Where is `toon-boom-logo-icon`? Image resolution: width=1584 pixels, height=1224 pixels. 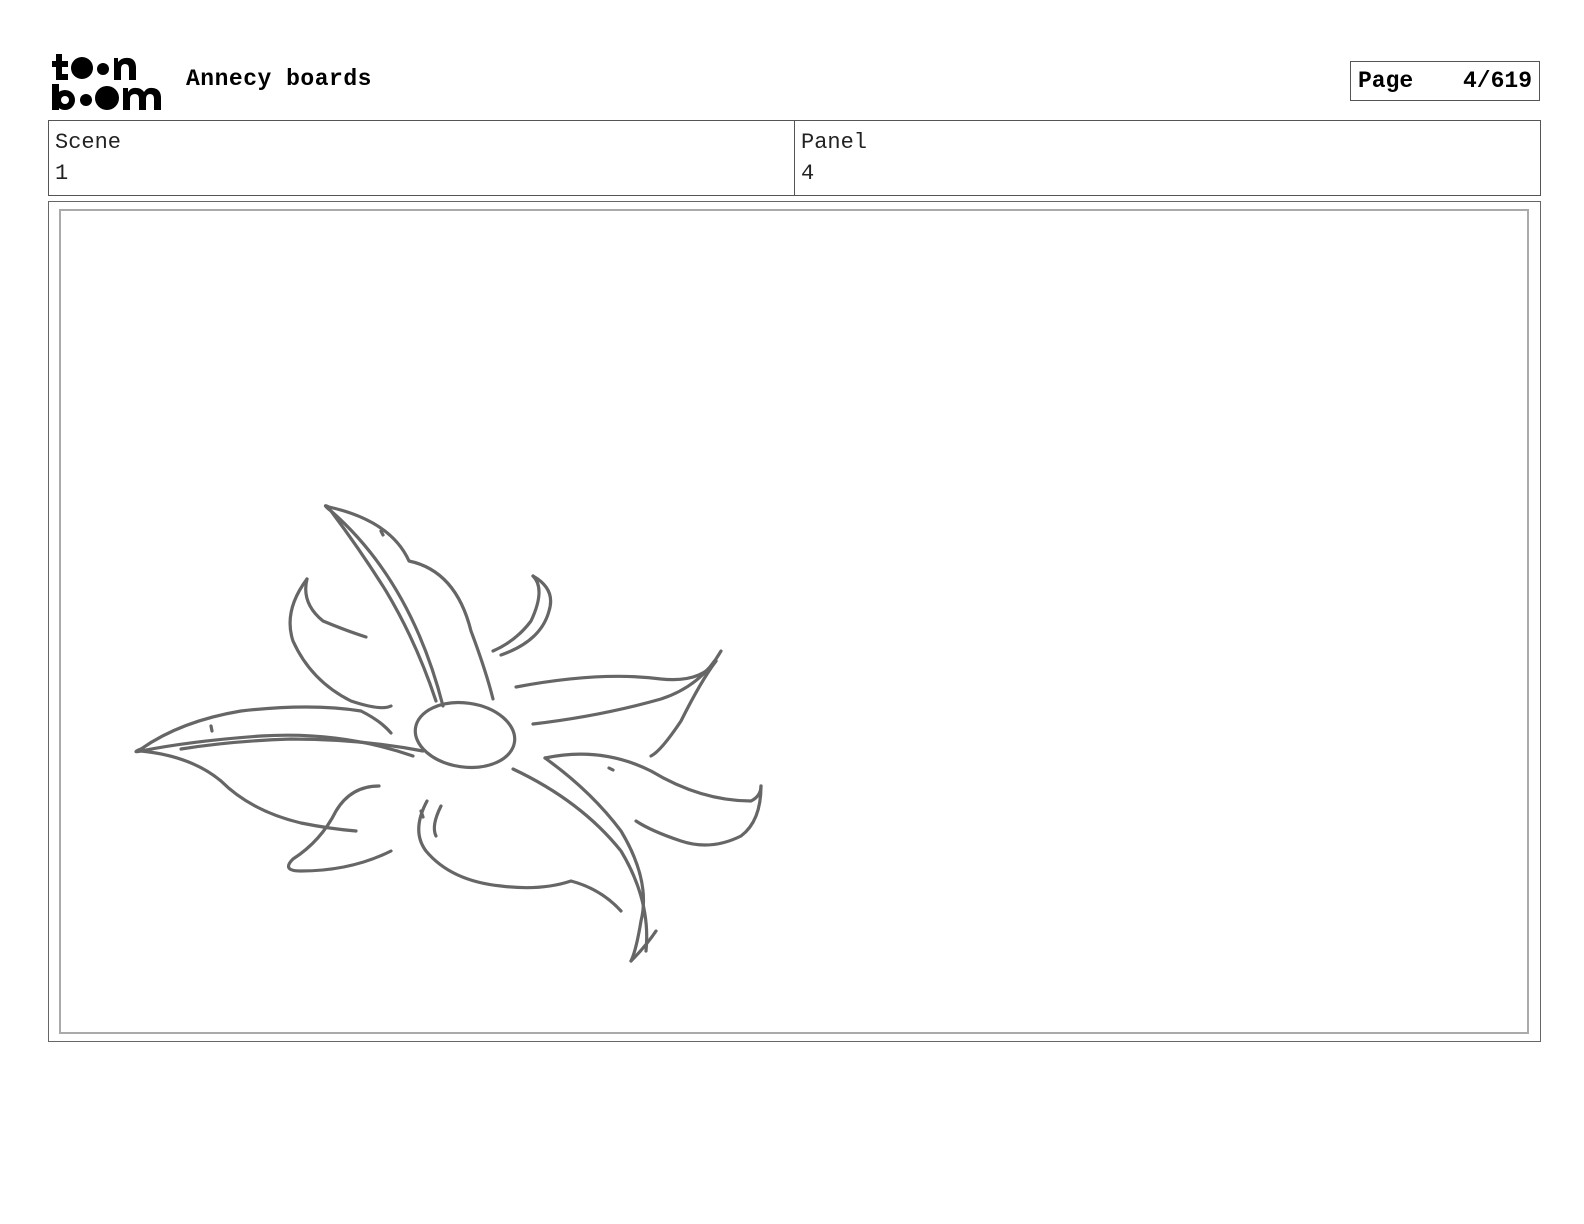 toon-boom-logo-icon is located at coordinates (106, 82).